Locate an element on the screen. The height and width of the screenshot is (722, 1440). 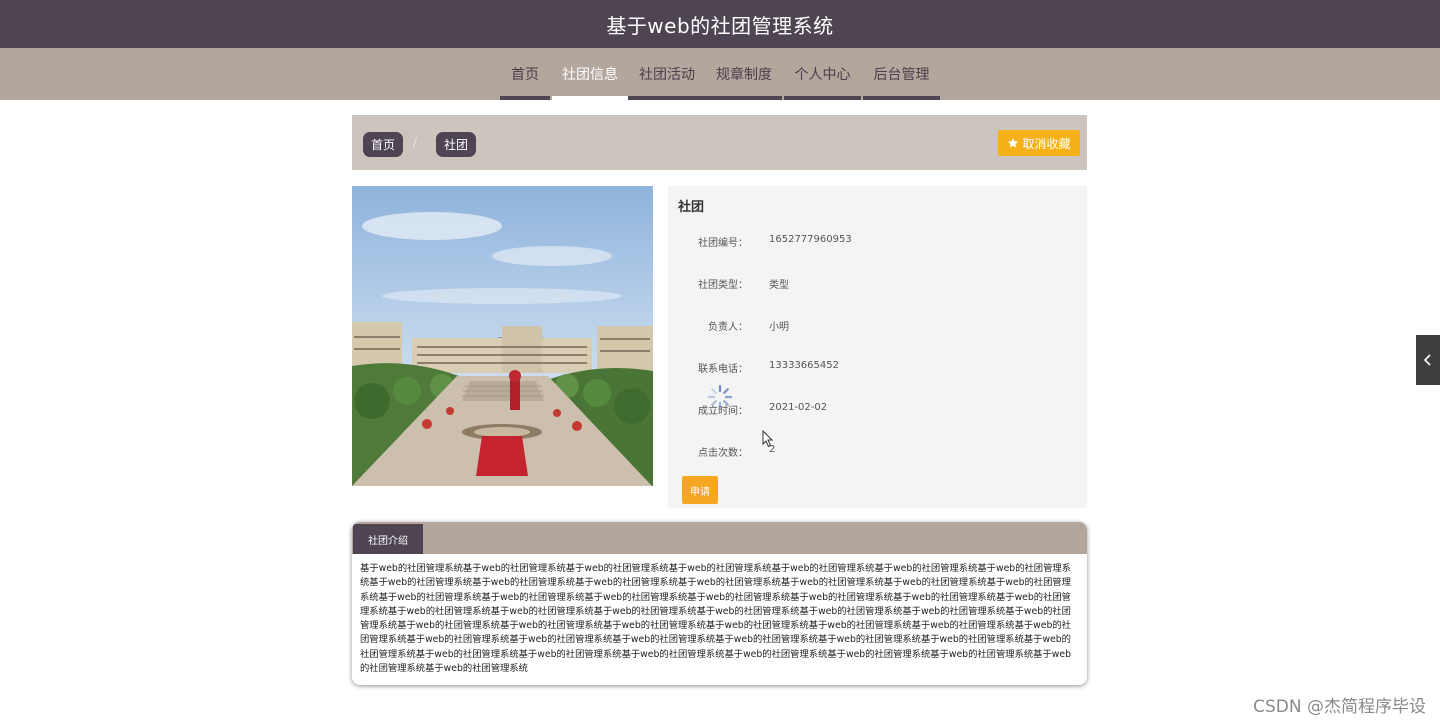
site-title: 基于web的社团管理系统 is located at coordinates (720, 25).